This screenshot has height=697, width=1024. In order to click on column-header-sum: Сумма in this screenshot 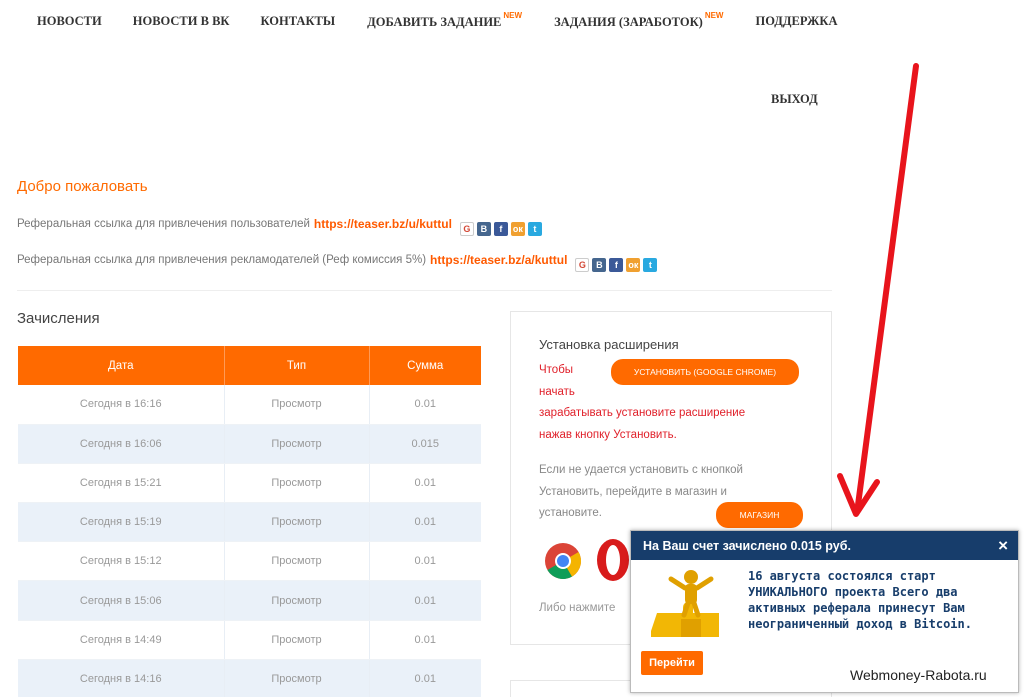, I will do `click(425, 365)`.